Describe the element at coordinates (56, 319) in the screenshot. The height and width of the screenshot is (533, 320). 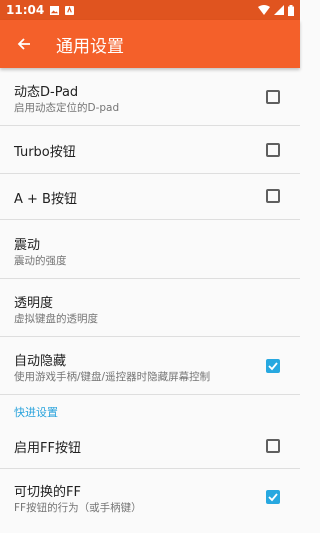
I see `setting-summary: 虚拟键盘的透明度` at that location.